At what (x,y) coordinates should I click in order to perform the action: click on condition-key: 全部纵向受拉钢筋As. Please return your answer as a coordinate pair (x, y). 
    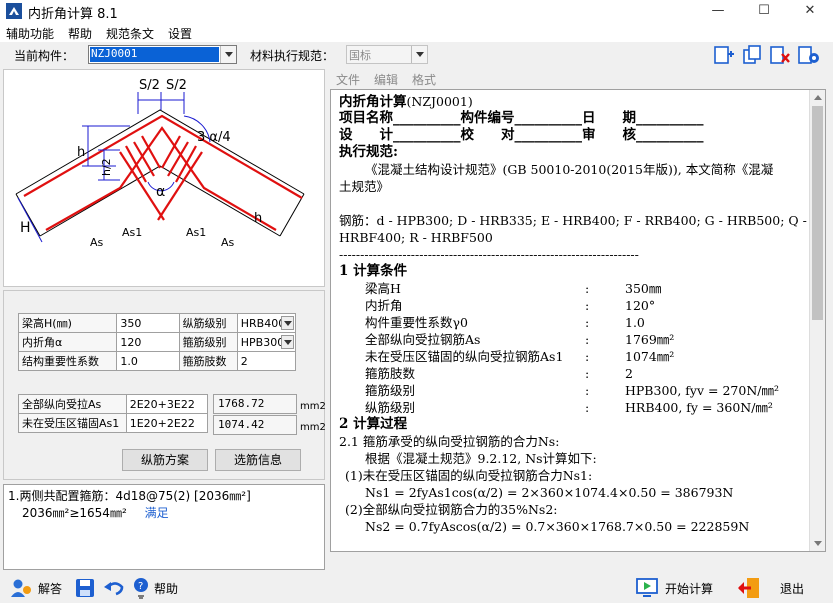
    Looking at the image, I should click on (423, 339).